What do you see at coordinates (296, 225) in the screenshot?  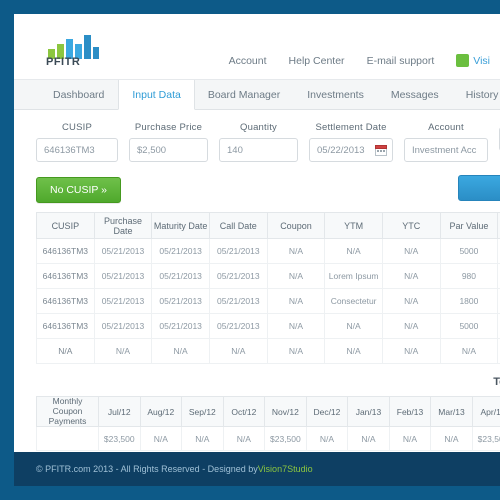 I see `col-coupon: Coupon` at bounding box center [296, 225].